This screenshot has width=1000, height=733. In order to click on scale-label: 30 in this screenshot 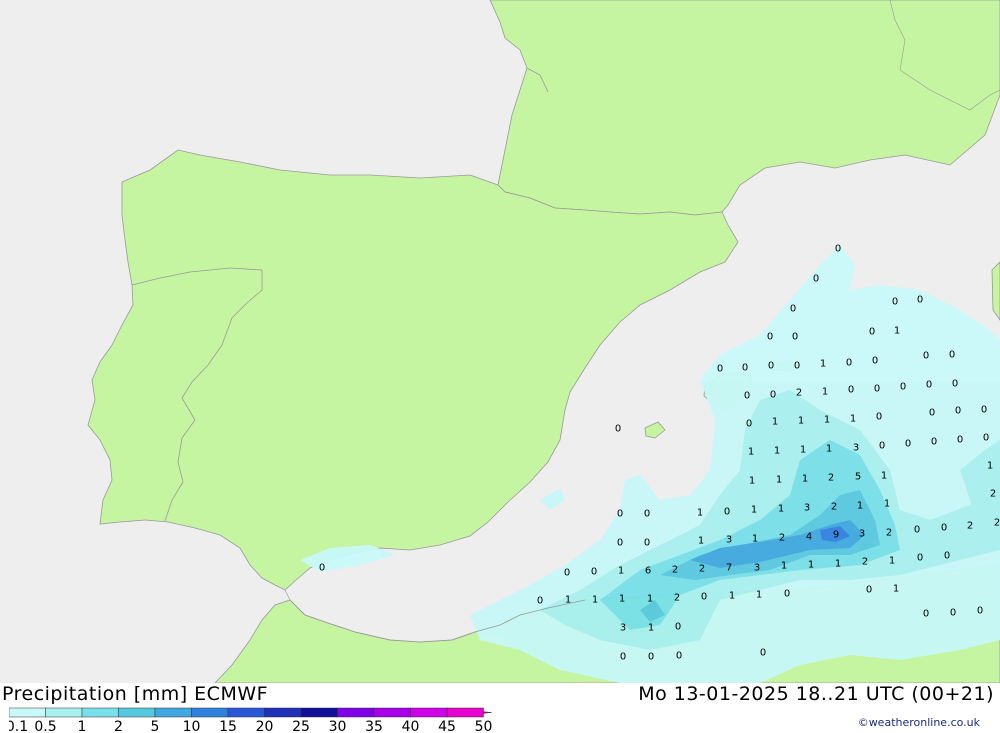, I will do `click(338, 726)`.